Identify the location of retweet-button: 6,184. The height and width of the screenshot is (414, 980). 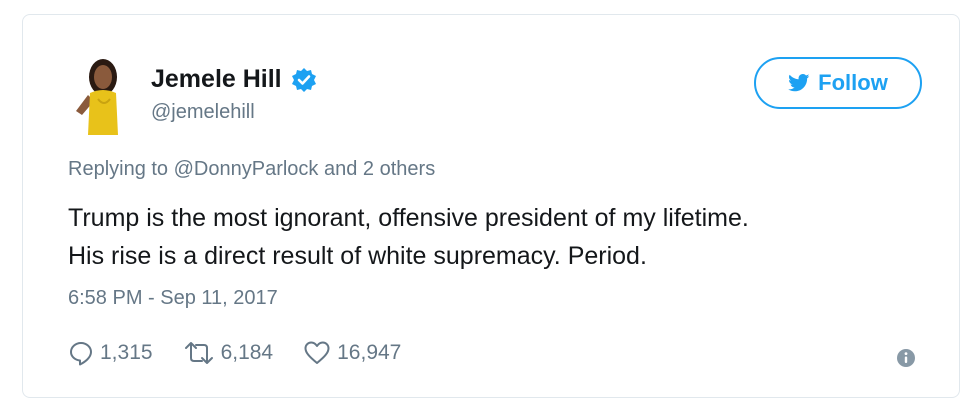
(228, 353).